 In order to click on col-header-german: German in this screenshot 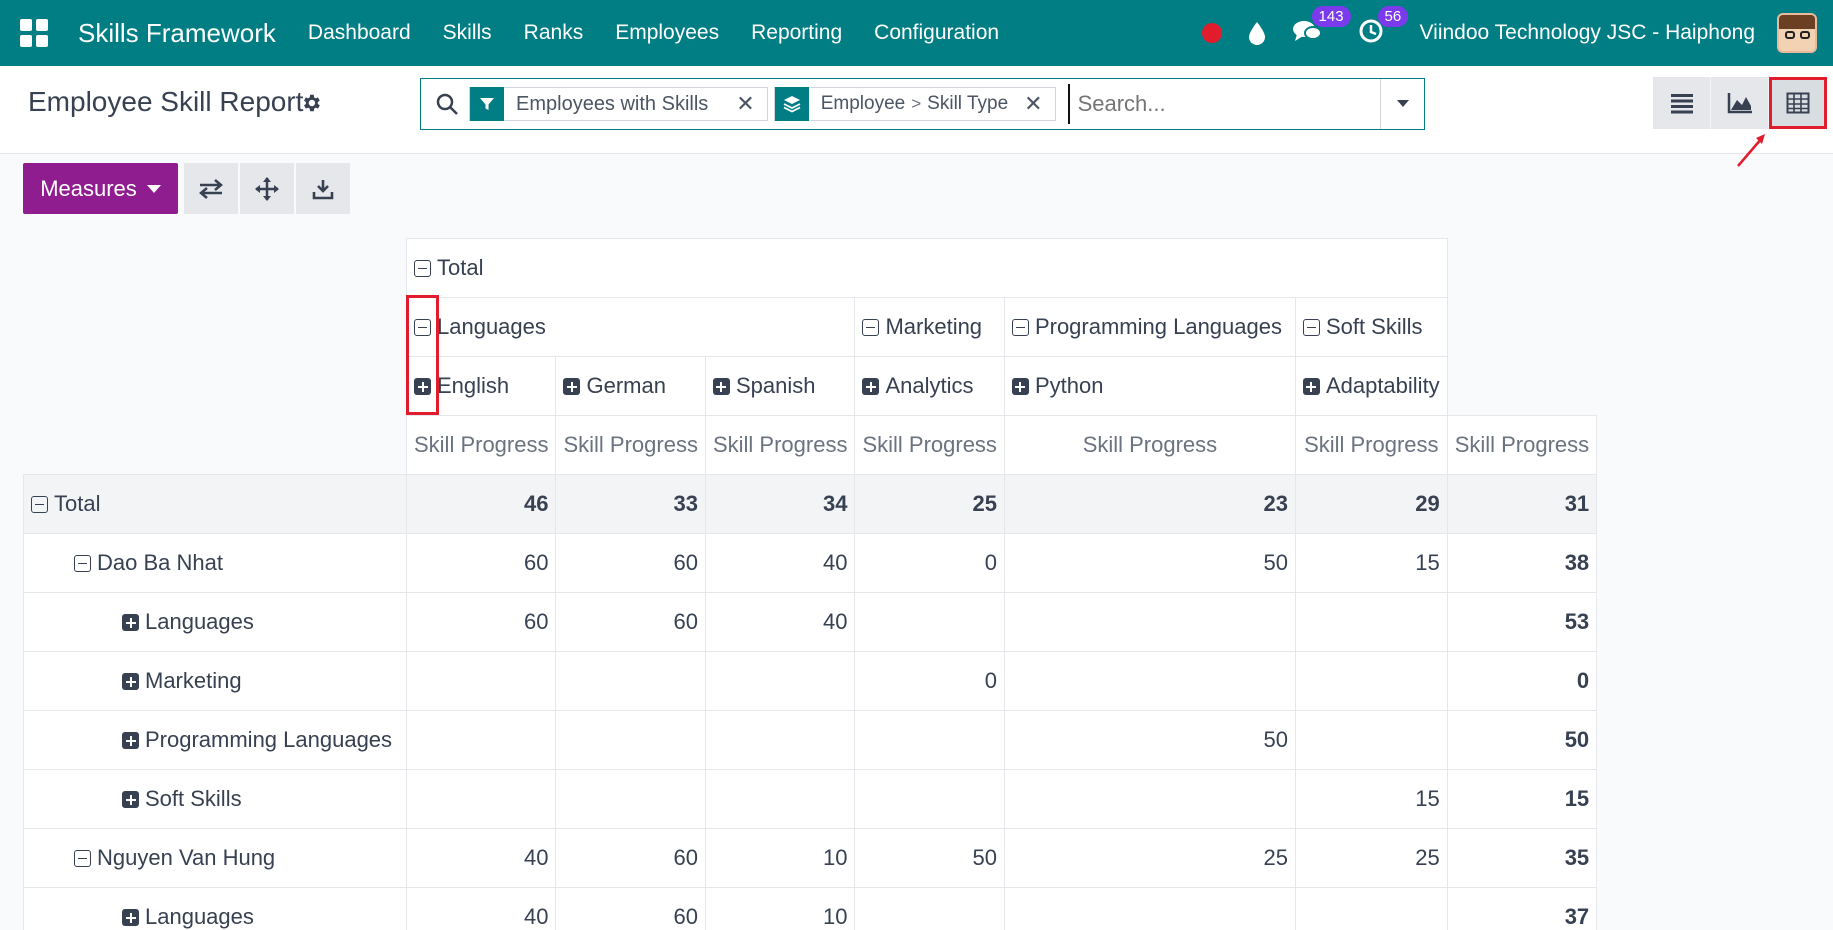, I will do `click(630, 386)`.